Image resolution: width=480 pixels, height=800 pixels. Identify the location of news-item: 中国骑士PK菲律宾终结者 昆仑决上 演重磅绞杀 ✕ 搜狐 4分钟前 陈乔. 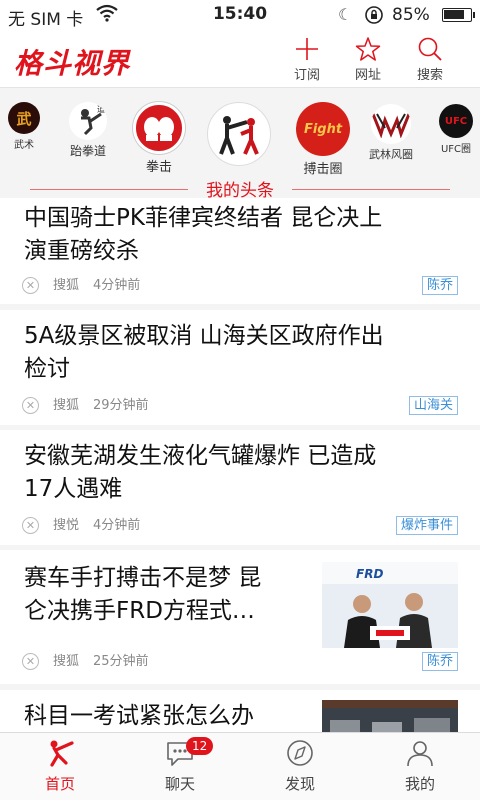
(240, 251).